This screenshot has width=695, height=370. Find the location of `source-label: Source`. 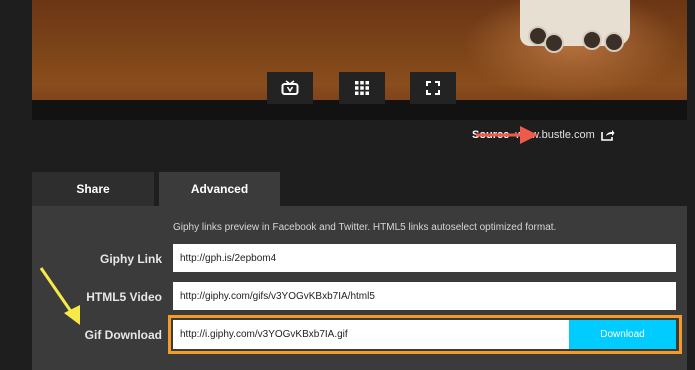

source-label: Source is located at coordinates (491, 135).